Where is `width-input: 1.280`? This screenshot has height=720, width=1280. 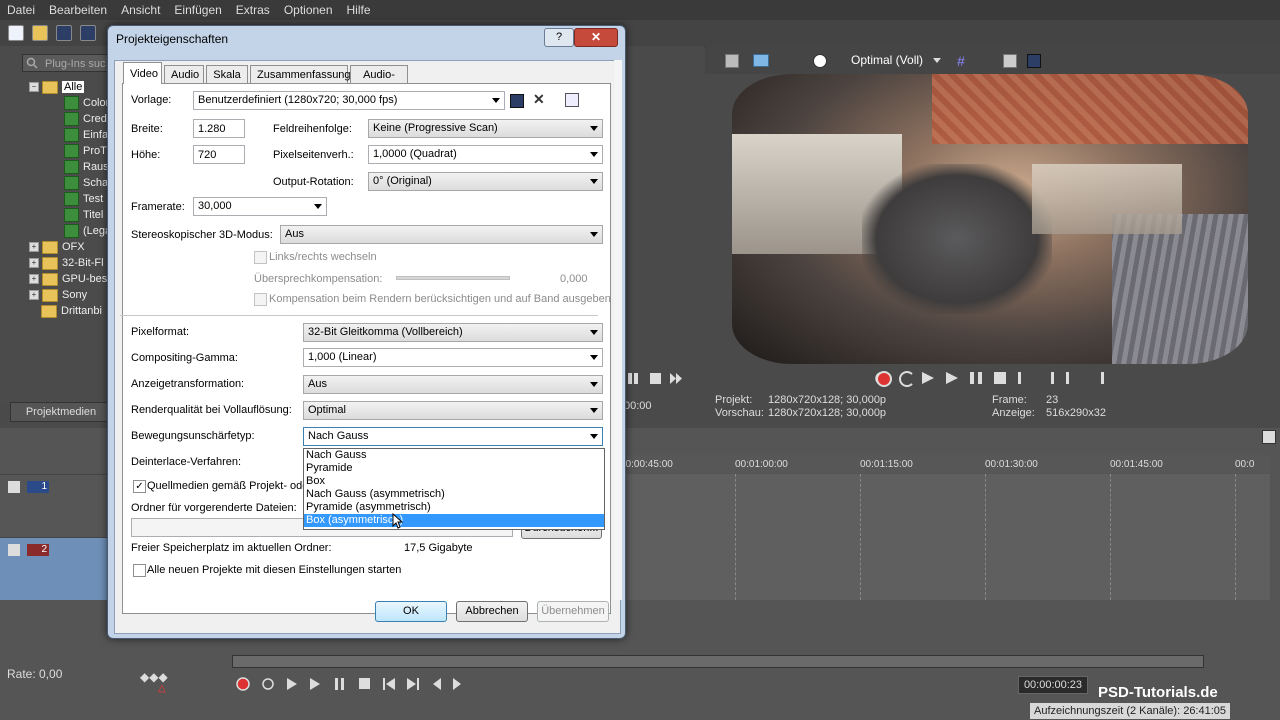
width-input: 1.280 is located at coordinates (219, 128).